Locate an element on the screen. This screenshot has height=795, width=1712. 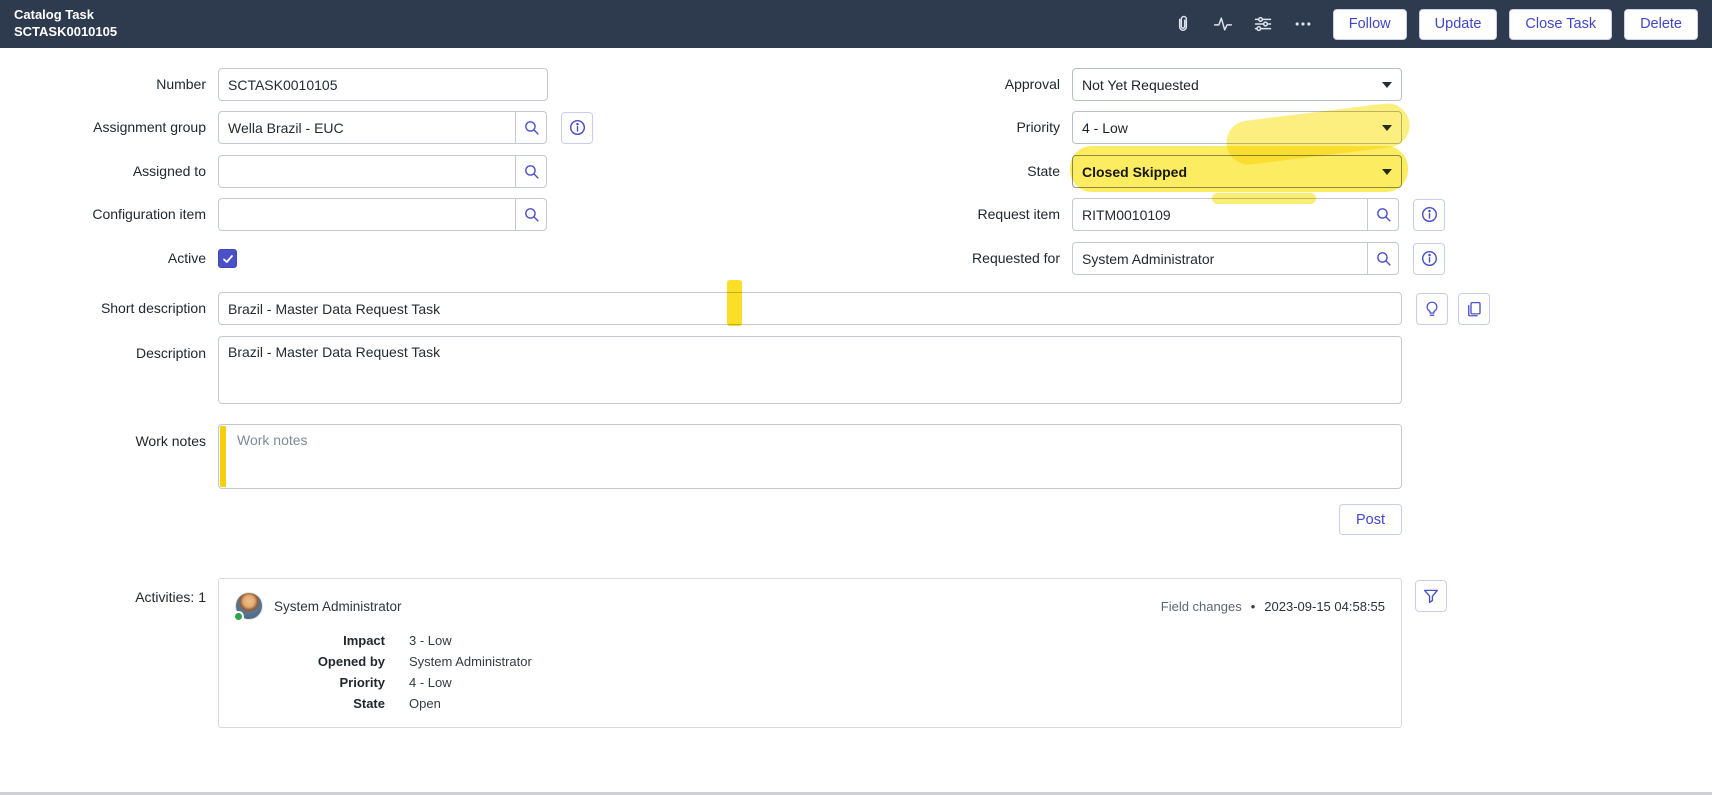
state-select: Closed Skipped is located at coordinates (1237, 171).